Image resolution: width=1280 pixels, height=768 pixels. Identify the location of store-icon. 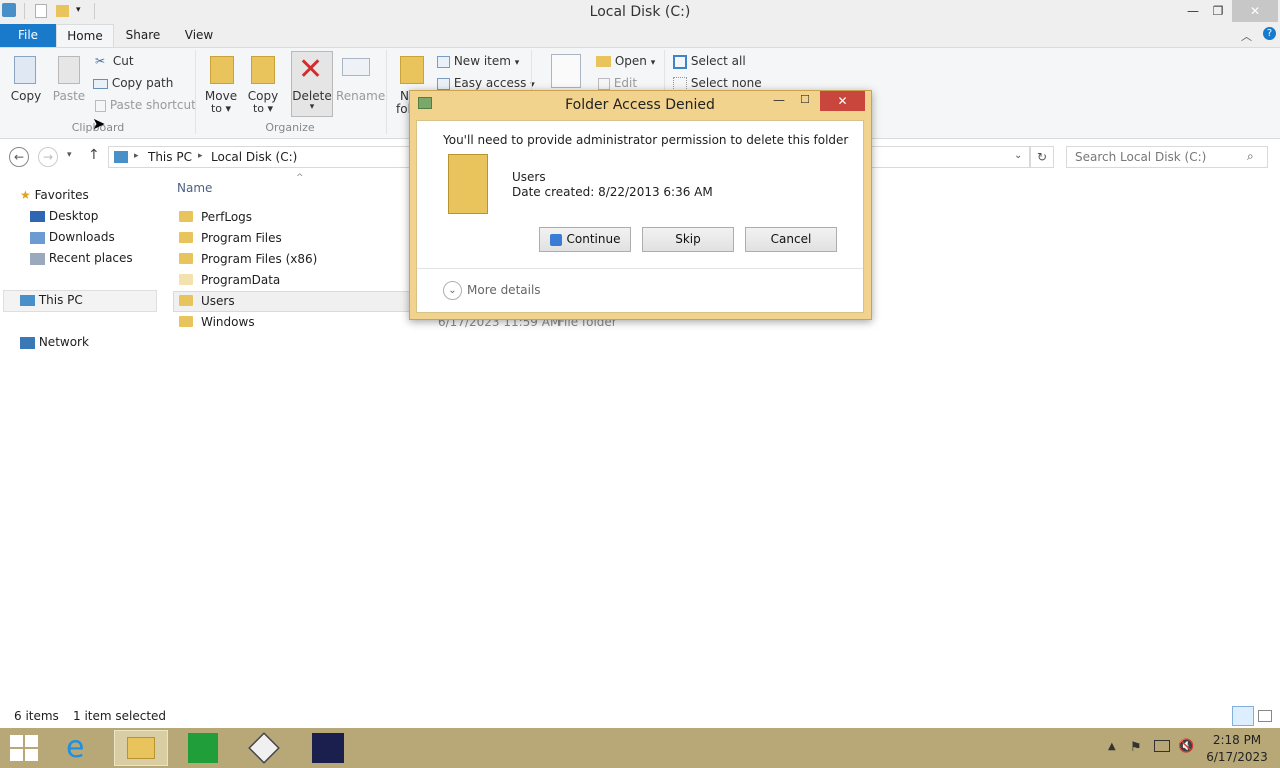
(203, 748).